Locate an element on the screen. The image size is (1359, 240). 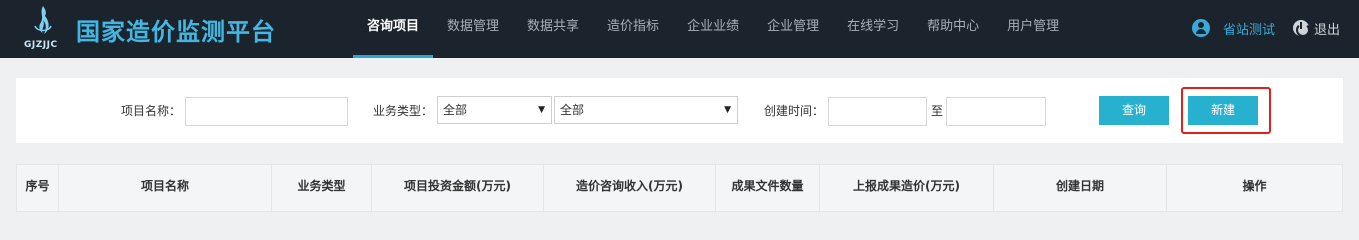
nav-item-data-management: 数据管理 is located at coordinates (473, 29).